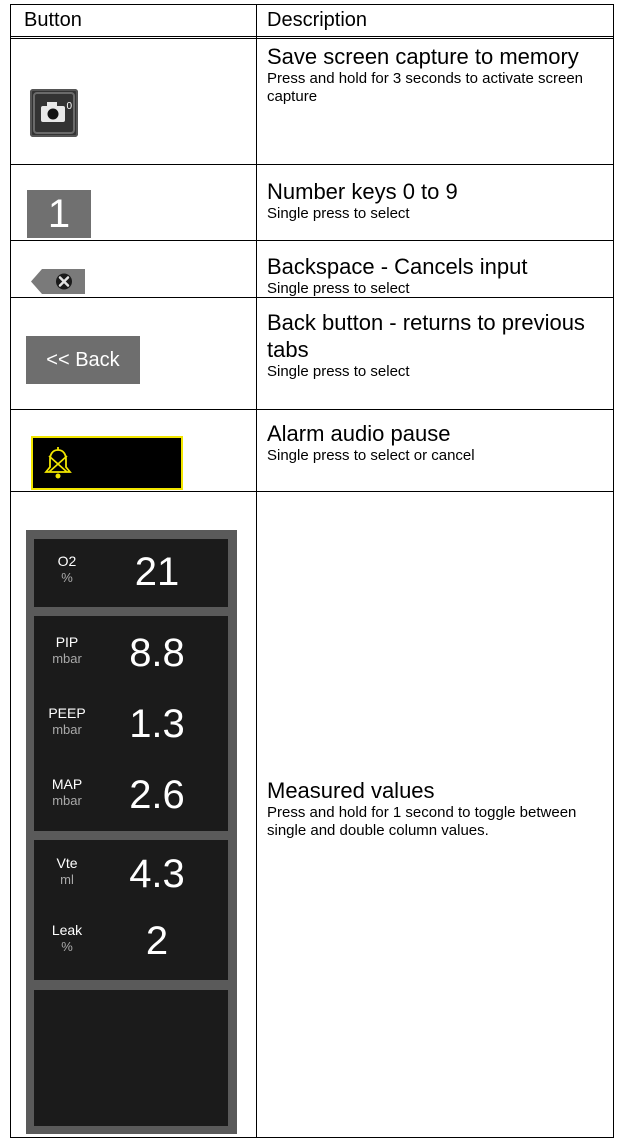 The height and width of the screenshot is (1142, 623). I want to click on measure-label: PIP, so click(67, 642).